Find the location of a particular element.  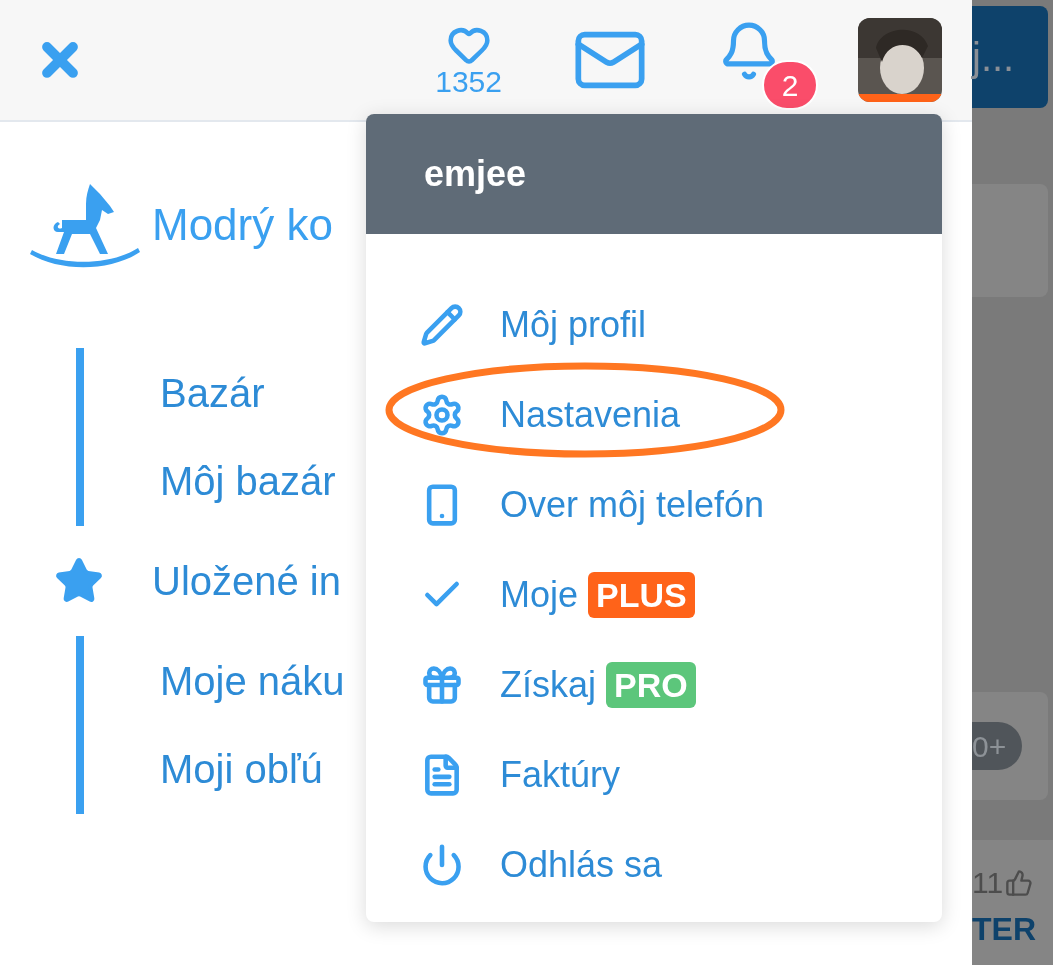

pencil-icon is located at coordinates (442, 325).